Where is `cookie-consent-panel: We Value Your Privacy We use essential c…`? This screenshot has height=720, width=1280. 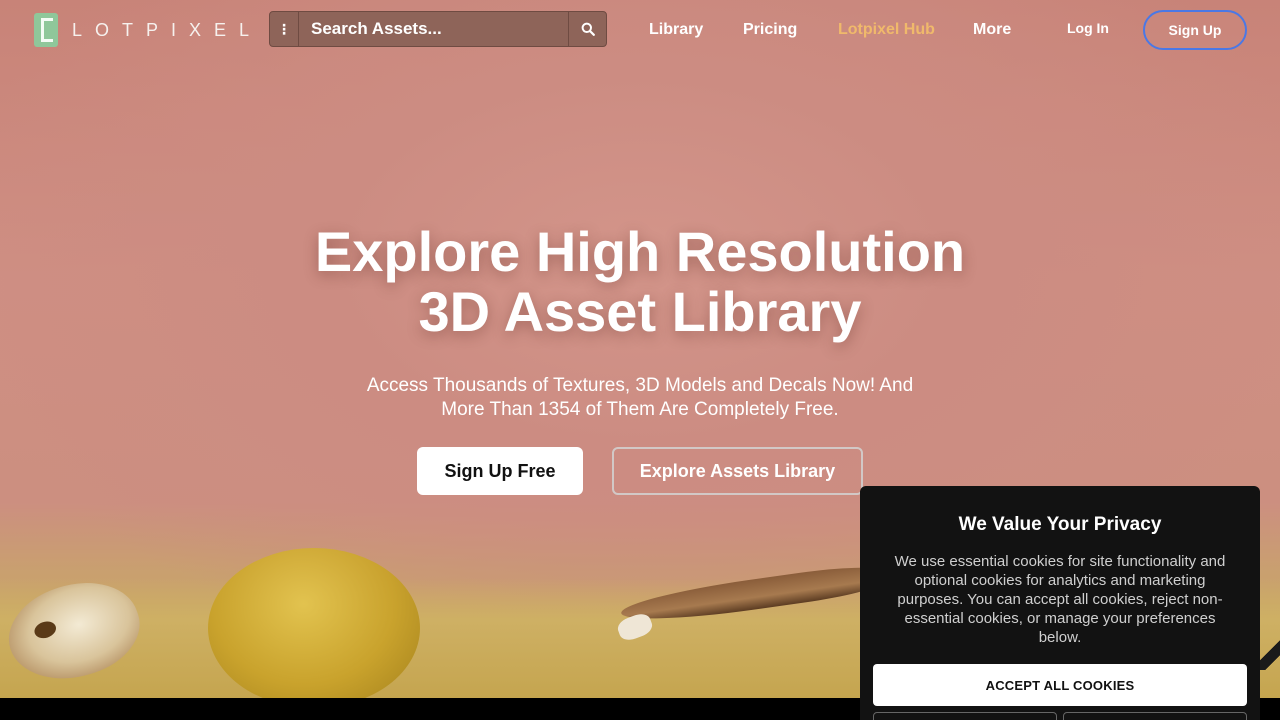
cookie-consent-panel: We Value Your Privacy We use essential c… is located at coordinates (1060, 603).